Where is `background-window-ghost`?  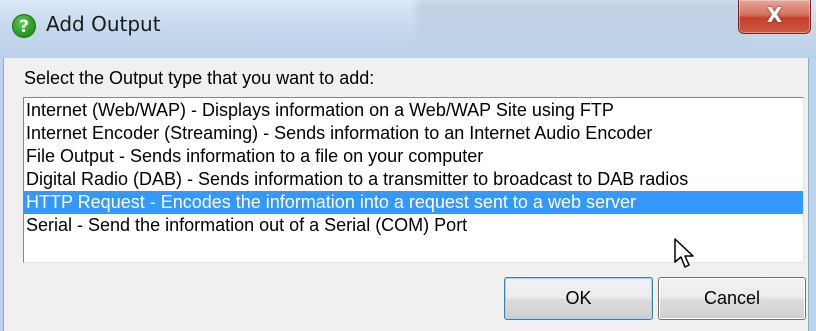 background-window-ghost is located at coordinates (581, 24).